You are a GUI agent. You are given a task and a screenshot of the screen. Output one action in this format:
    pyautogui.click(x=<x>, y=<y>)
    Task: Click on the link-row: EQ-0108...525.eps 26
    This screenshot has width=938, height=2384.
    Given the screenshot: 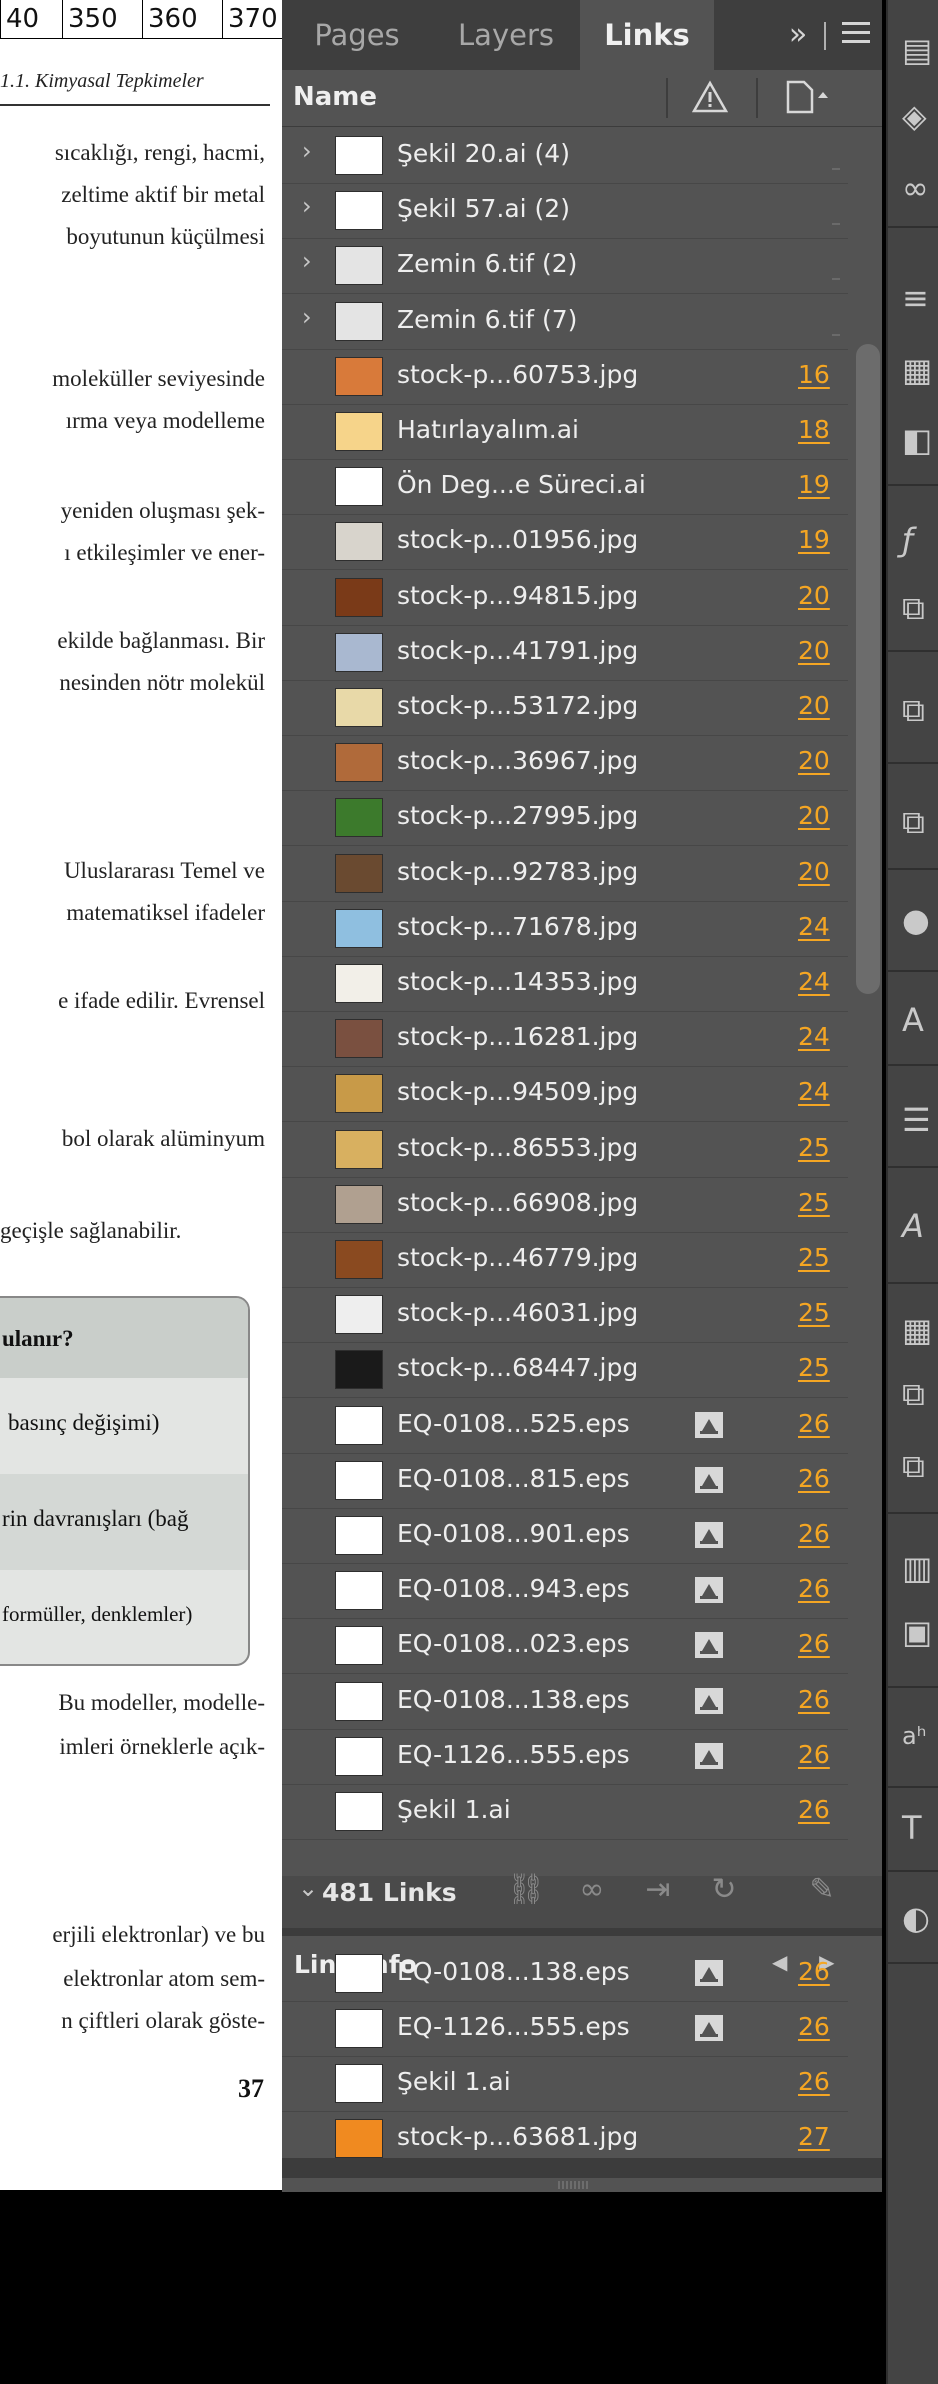 What is the action you would take?
    pyautogui.click(x=565, y=1426)
    